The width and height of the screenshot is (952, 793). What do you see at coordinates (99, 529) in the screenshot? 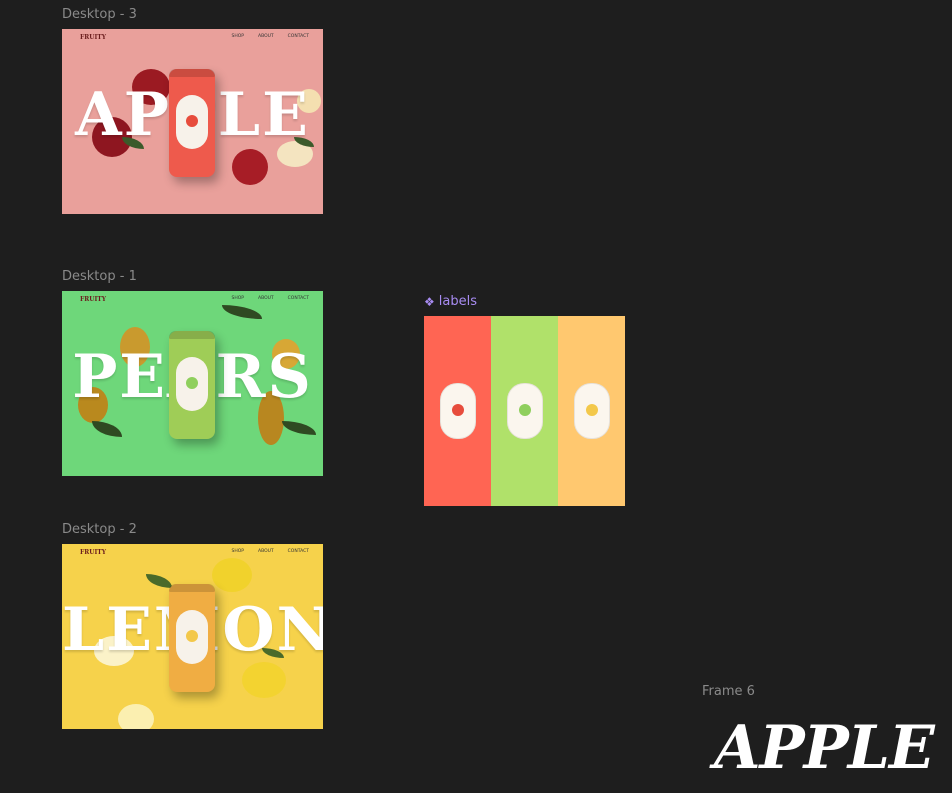
I see `frame-title-desktop-2: Desktop - 2` at bounding box center [99, 529].